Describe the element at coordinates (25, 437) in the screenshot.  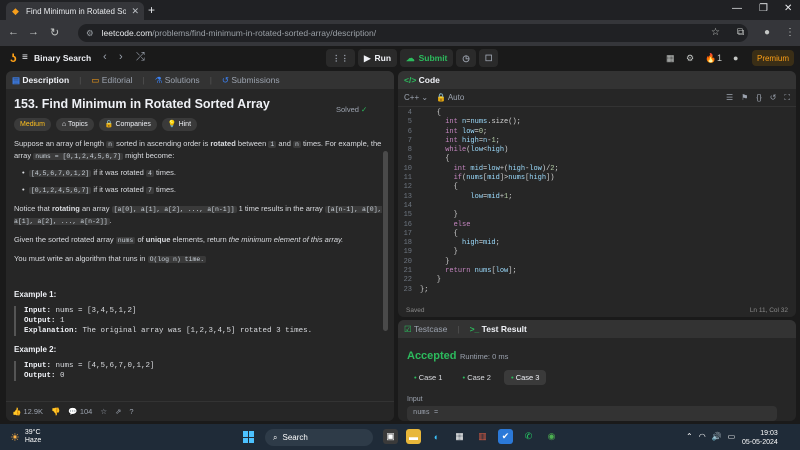
I see `weather-widget: ☀ 39°C Haze` at that location.